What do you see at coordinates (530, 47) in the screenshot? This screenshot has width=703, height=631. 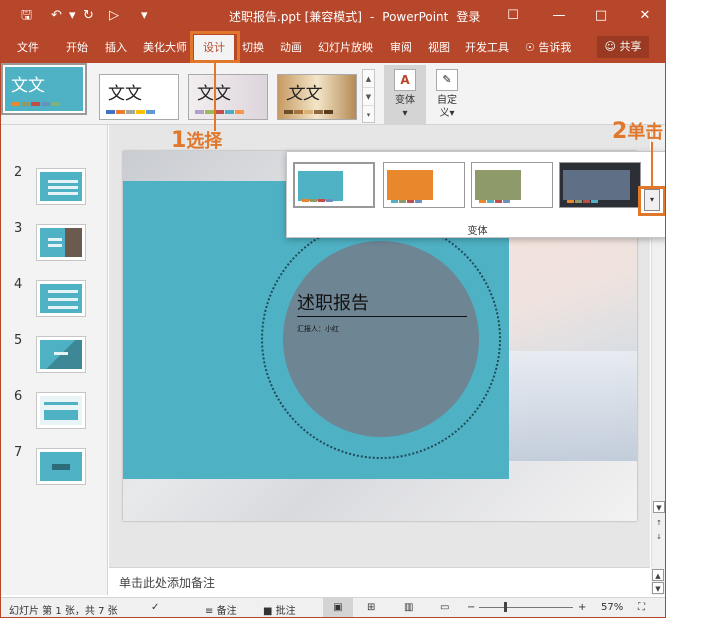 I see `lightbulb-icon: ☉` at bounding box center [530, 47].